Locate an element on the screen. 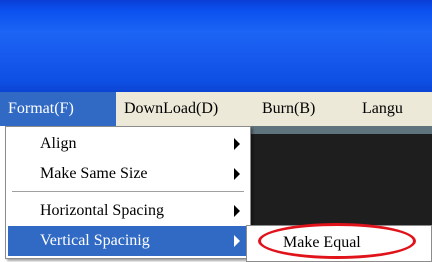 The image size is (432, 262). menu-language: Langu is located at coordinates (393, 109).